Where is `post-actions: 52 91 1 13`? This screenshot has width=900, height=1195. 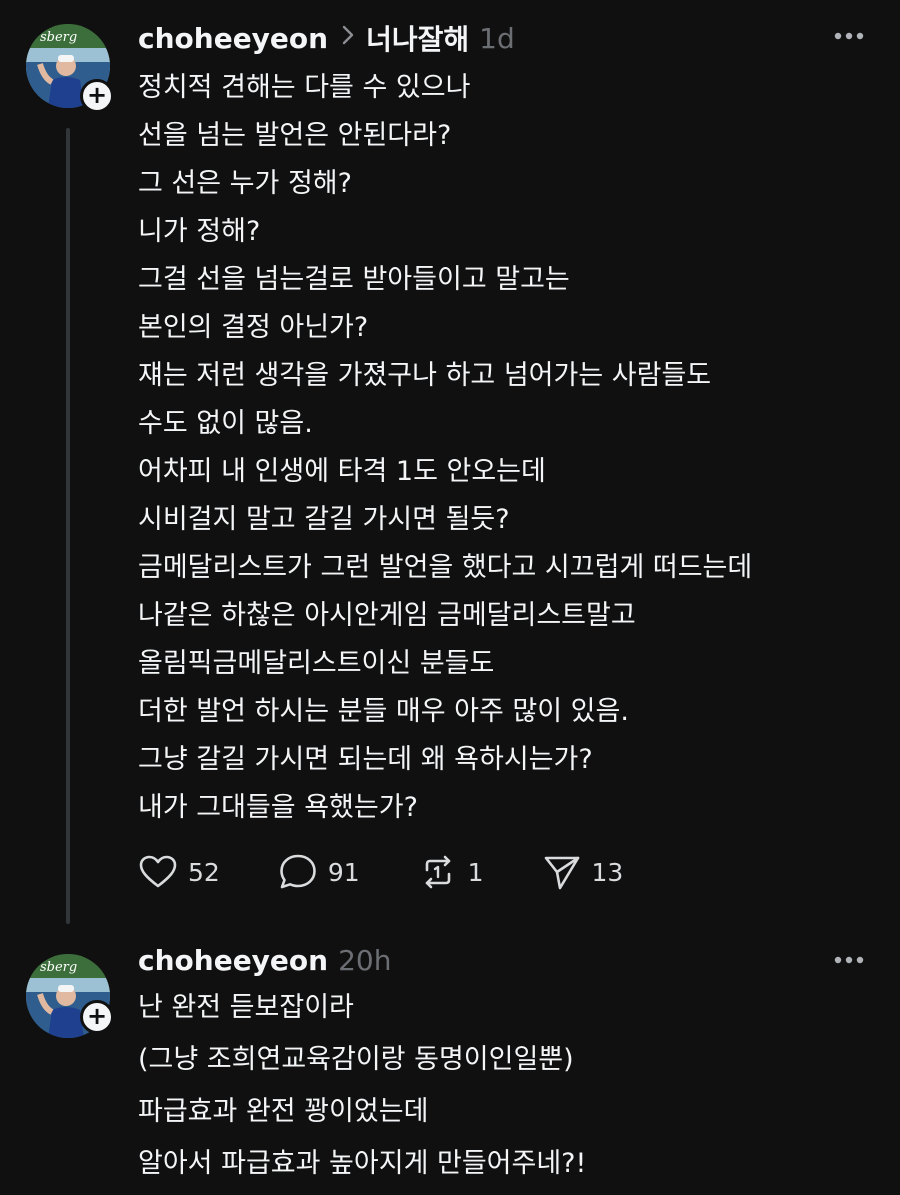
post-actions: 52 91 1 13 is located at coordinates (409, 872).